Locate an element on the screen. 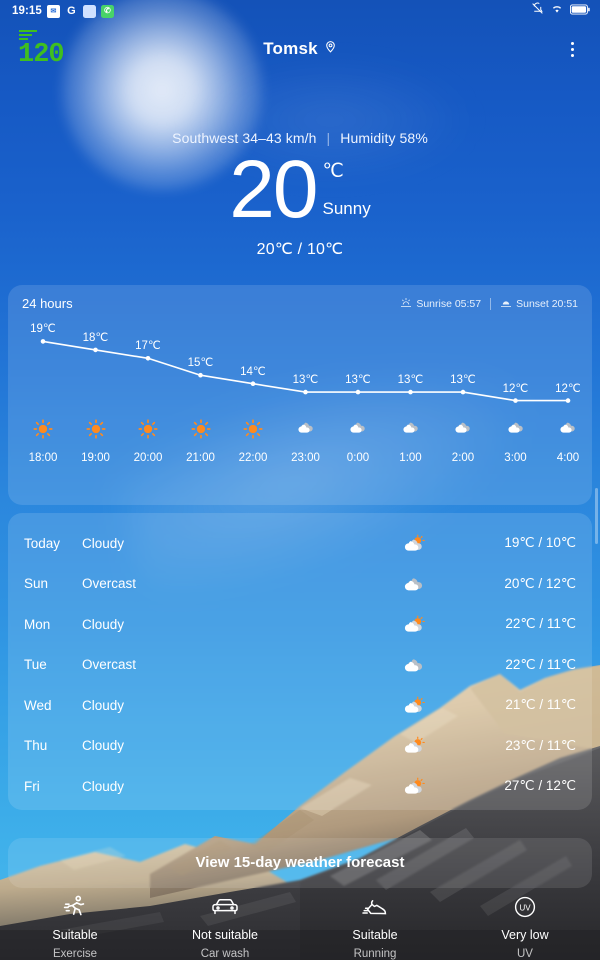 This screenshot has width=600, height=960. scrollbar-thumb is located at coordinates (596, 516).